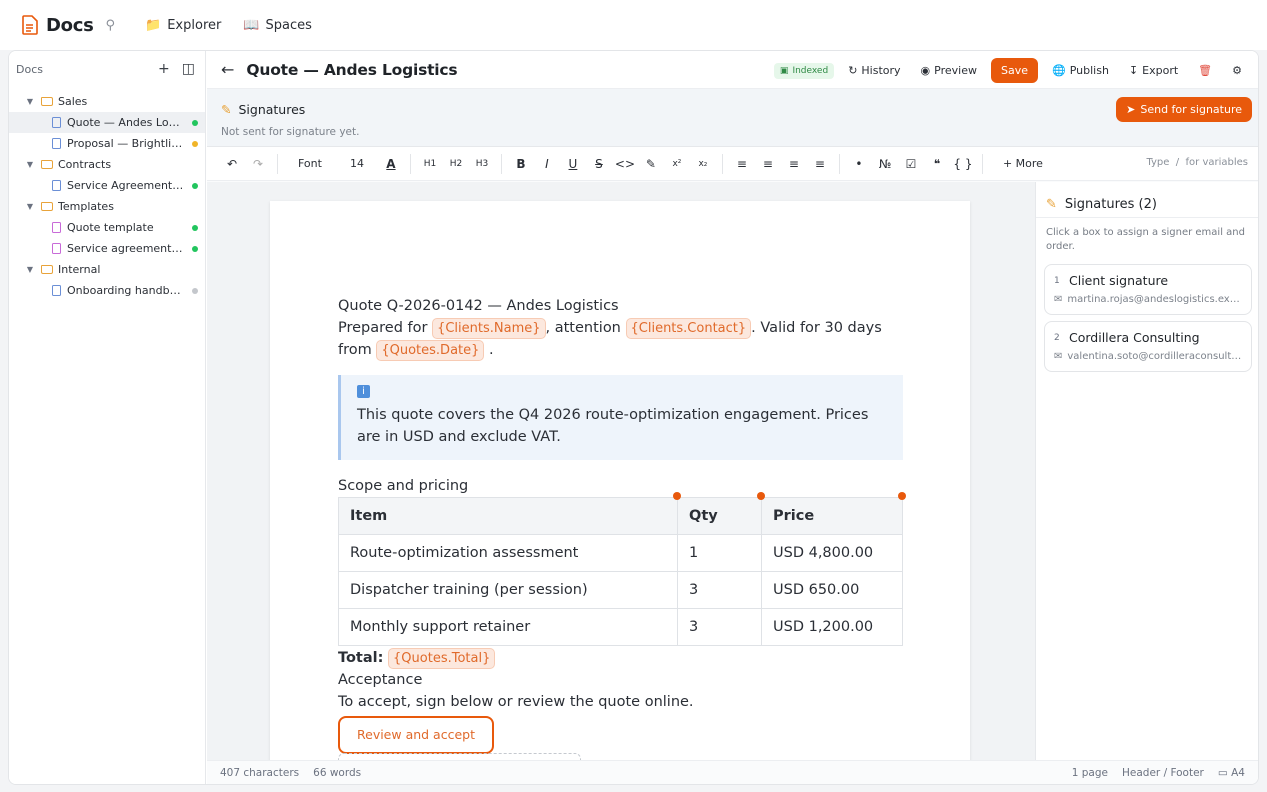 This screenshot has width=1267, height=792. Describe the element at coordinates (258, 164) in the screenshot. I see `redo-icon: ↷` at that location.